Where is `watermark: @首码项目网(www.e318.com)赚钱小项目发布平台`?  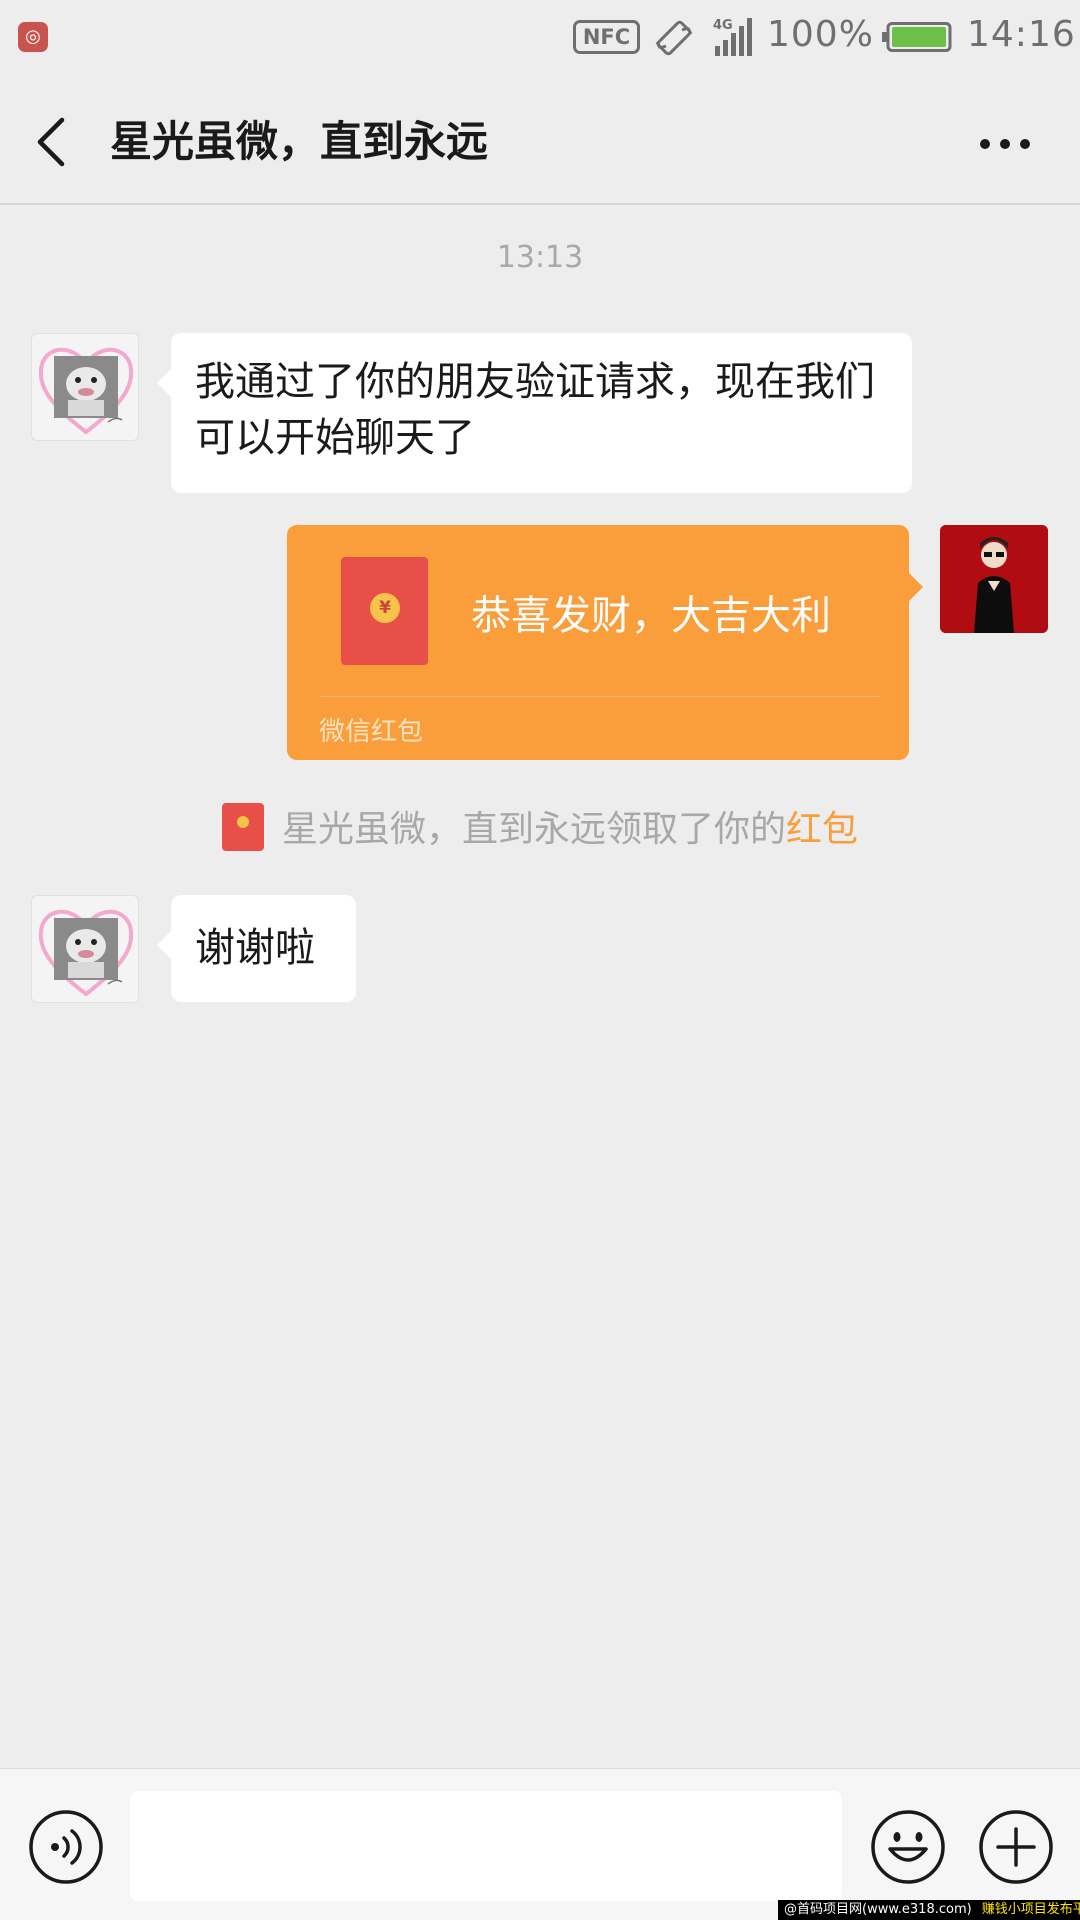 watermark: @首码项目网(www.e318.com)赚钱小项目发布平台 is located at coordinates (929, 1910).